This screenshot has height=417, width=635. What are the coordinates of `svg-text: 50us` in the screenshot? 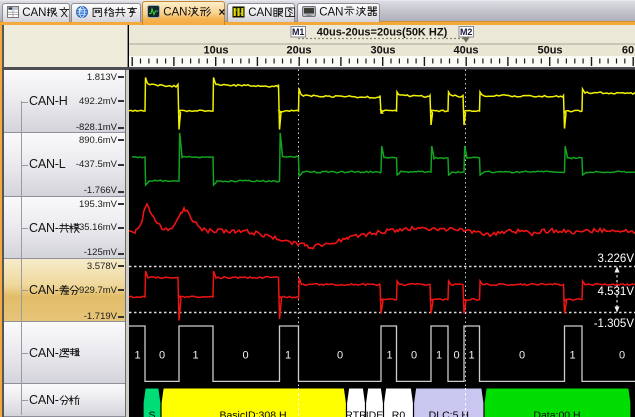 It's located at (549, 51).